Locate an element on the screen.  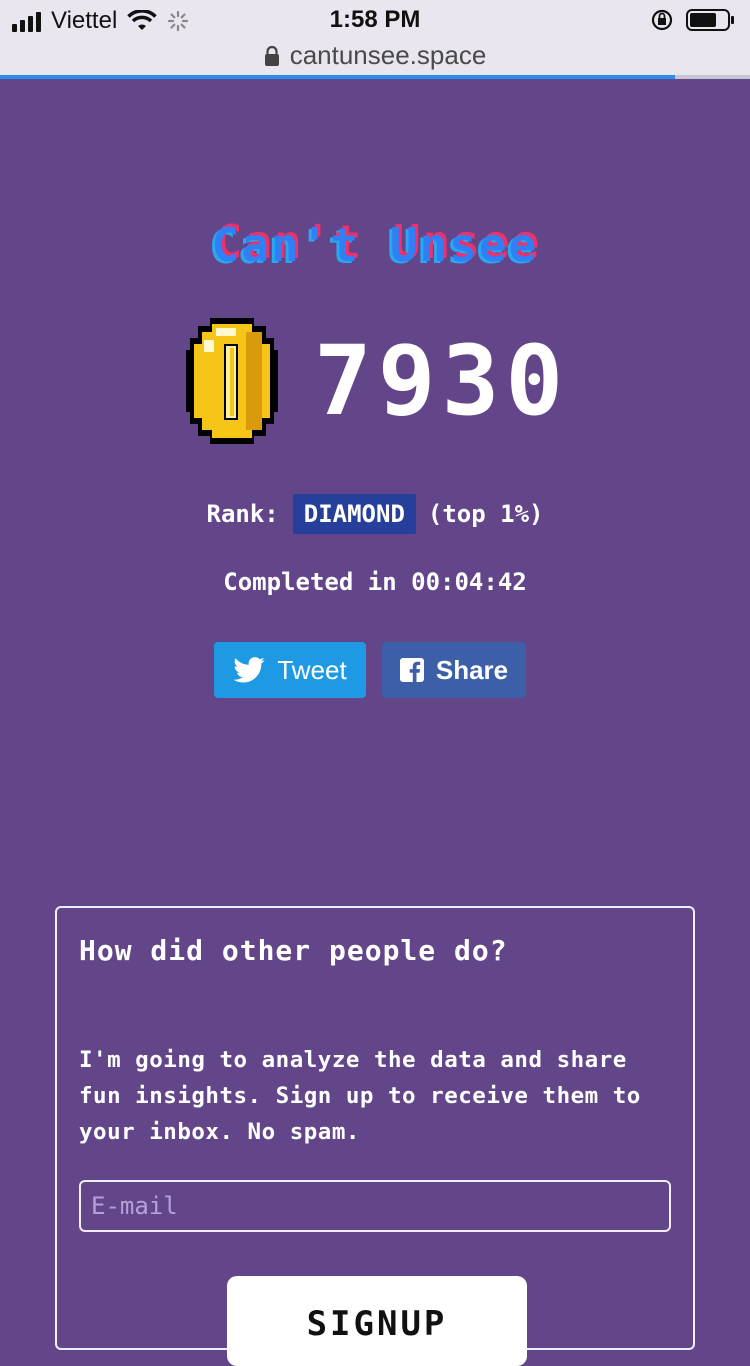
coin-icon is located at coordinates (232, 381).